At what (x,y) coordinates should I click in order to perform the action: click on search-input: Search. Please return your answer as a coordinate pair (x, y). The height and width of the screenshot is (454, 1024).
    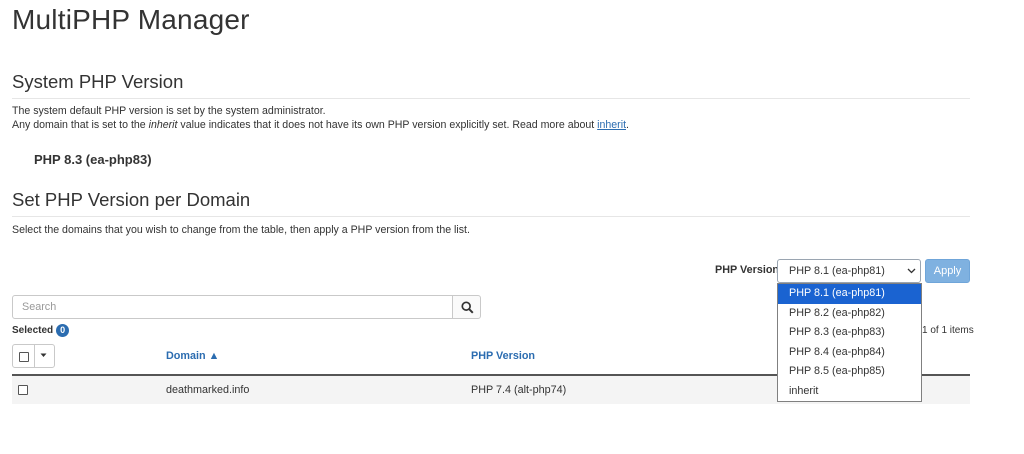
    Looking at the image, I should click on (232, 307).